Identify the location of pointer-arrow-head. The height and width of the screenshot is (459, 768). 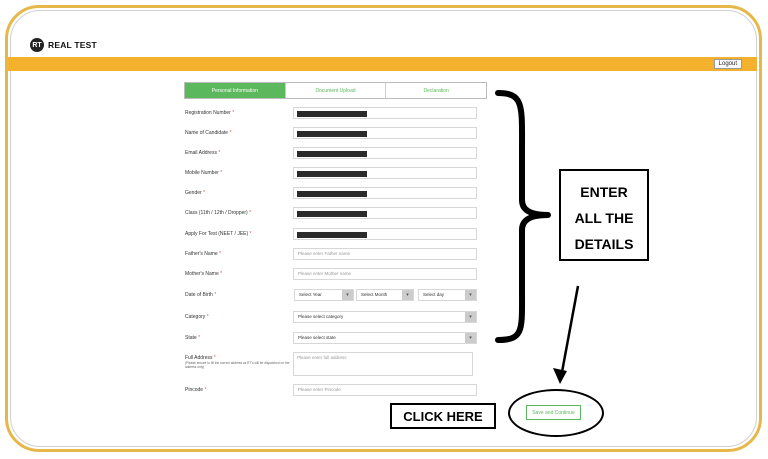
(560, 376).